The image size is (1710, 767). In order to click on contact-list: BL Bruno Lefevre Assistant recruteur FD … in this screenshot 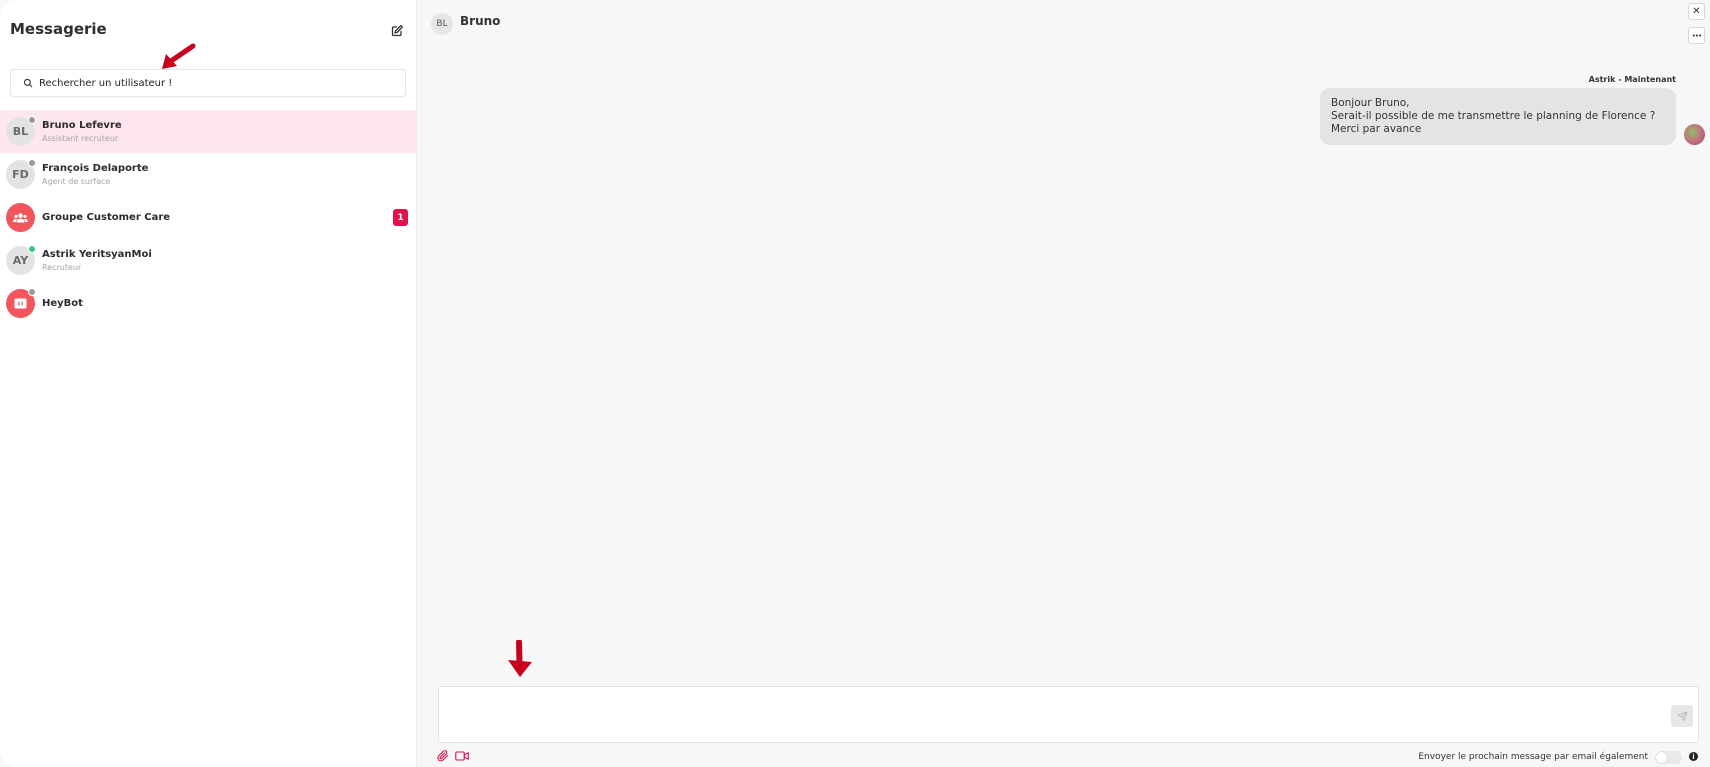, I will do `click(208, 217)`.